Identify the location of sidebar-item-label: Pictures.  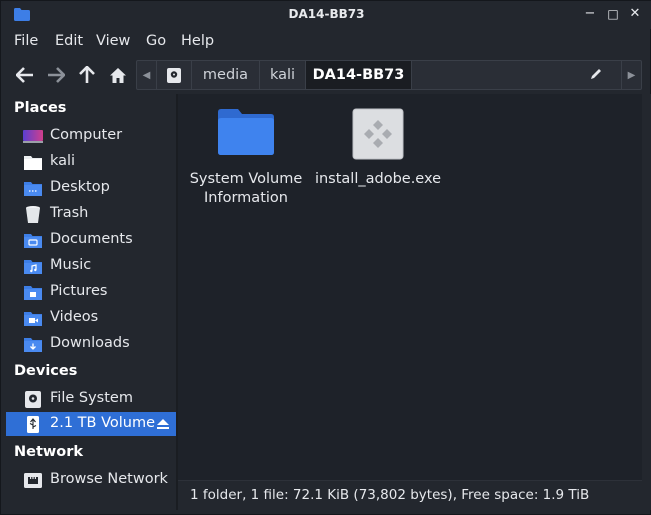
(79, 291).